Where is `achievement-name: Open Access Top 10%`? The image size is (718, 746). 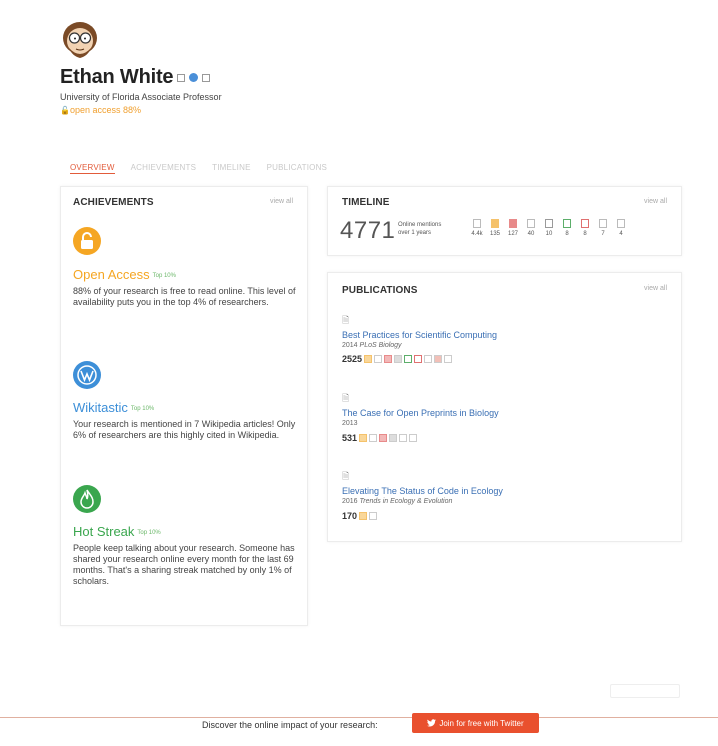
achievement-name: Open Access Top 10% is located at coordinates (124, 274).